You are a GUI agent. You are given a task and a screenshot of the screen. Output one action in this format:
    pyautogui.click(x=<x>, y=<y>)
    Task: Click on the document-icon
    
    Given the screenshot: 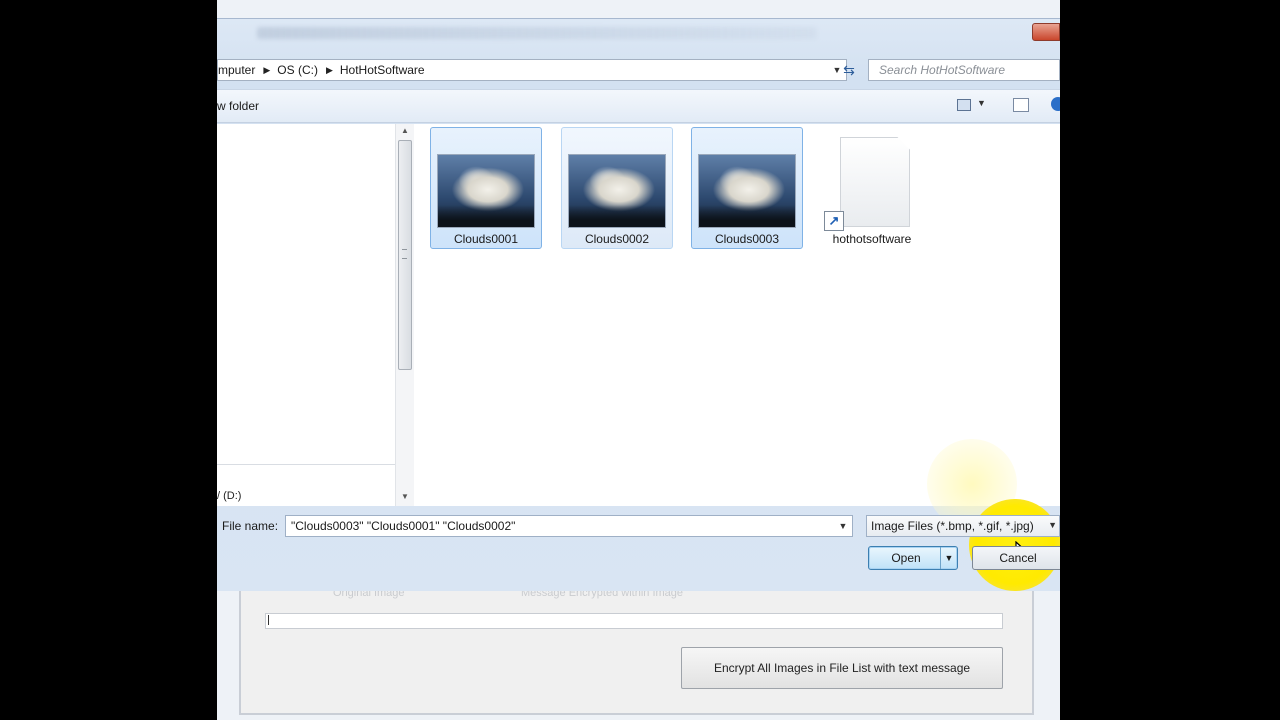 What is the action you would take?
    pyautogui.click(x=875, y=182)
    